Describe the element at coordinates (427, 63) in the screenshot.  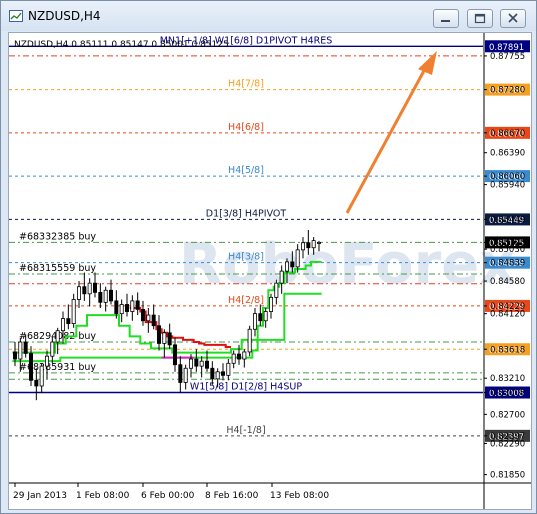
I see `arrow-head` at that location.